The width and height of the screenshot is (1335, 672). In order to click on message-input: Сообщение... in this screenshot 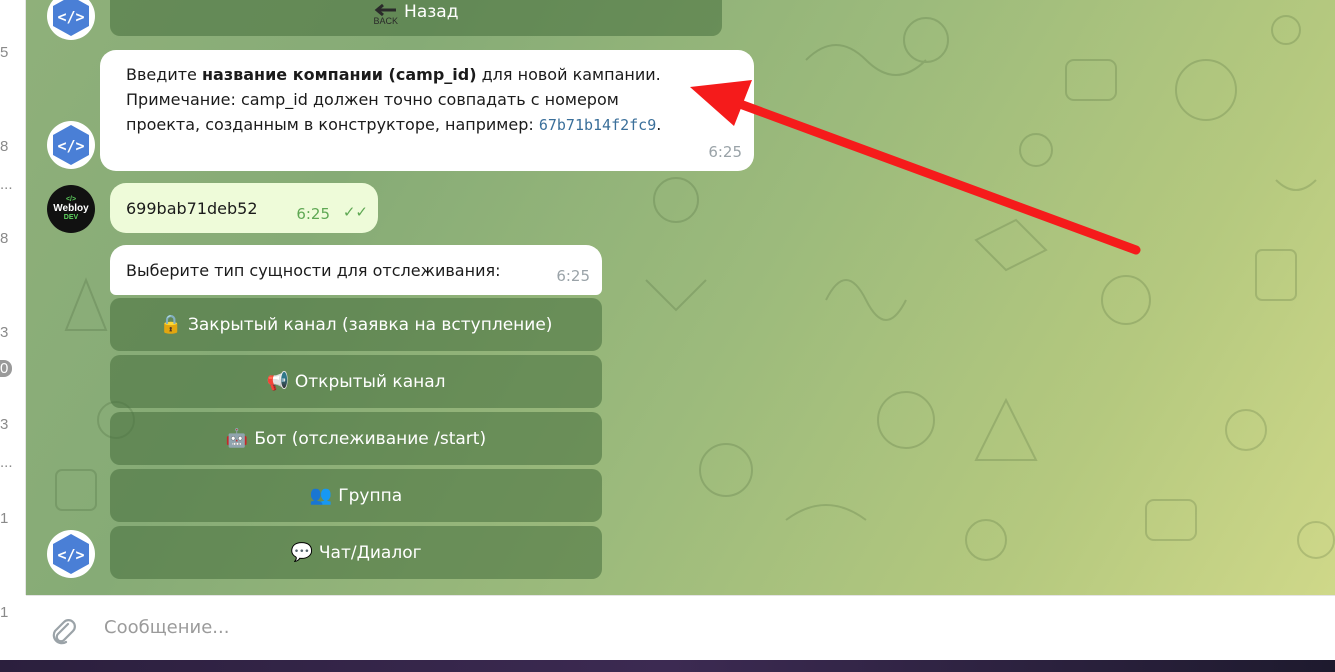, I will do `click(166, 627)`.